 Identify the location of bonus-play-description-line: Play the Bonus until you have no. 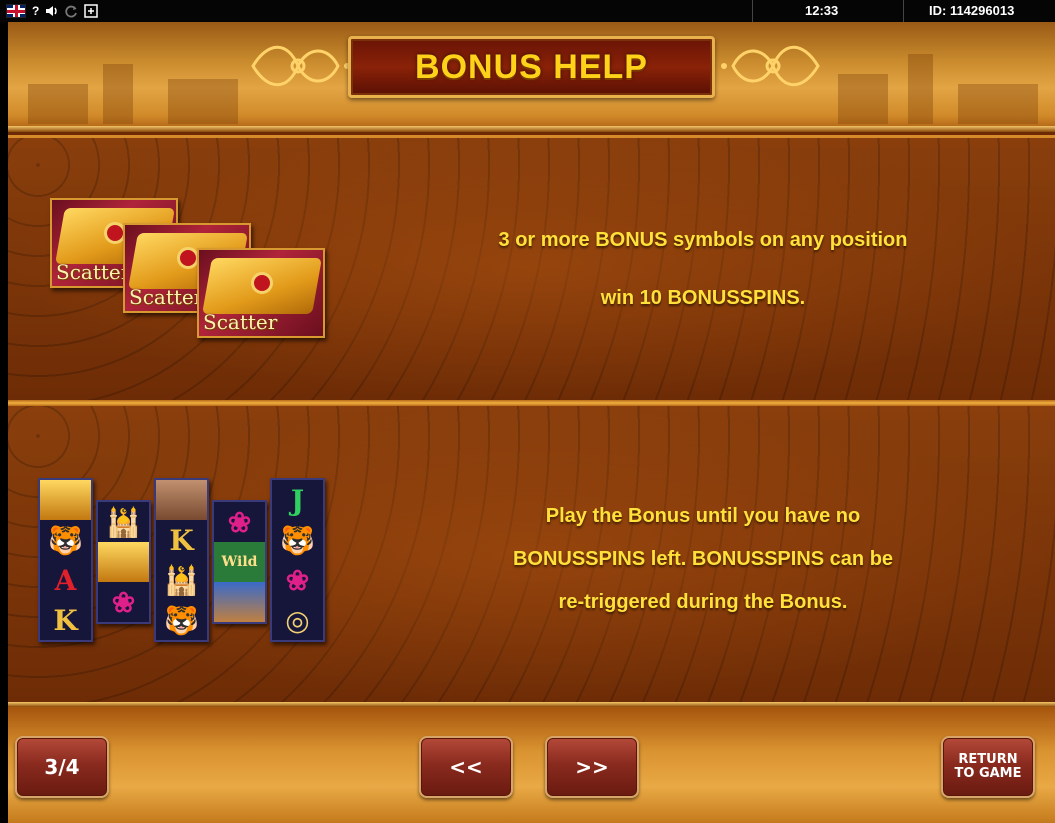
(703, 516).